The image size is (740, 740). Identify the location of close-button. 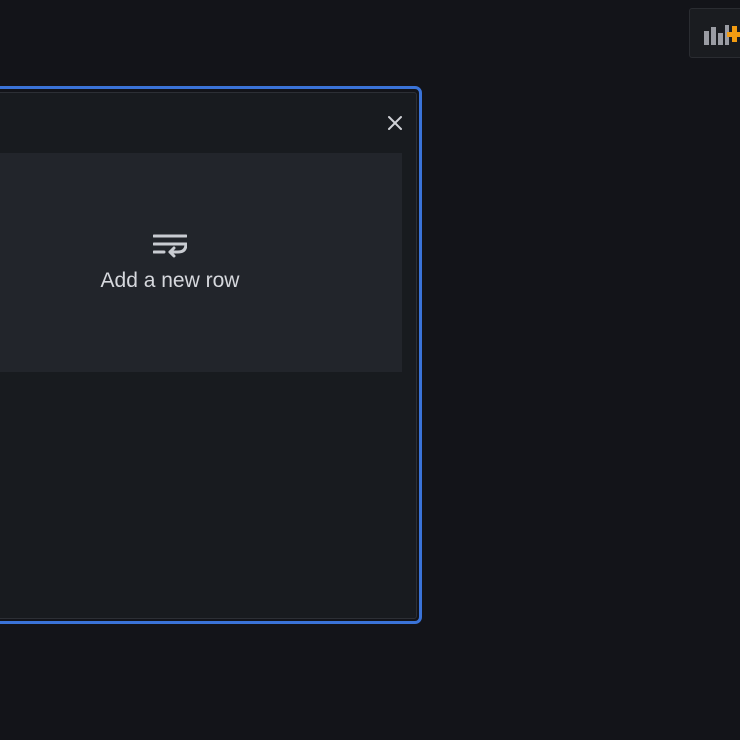
(395, 123).